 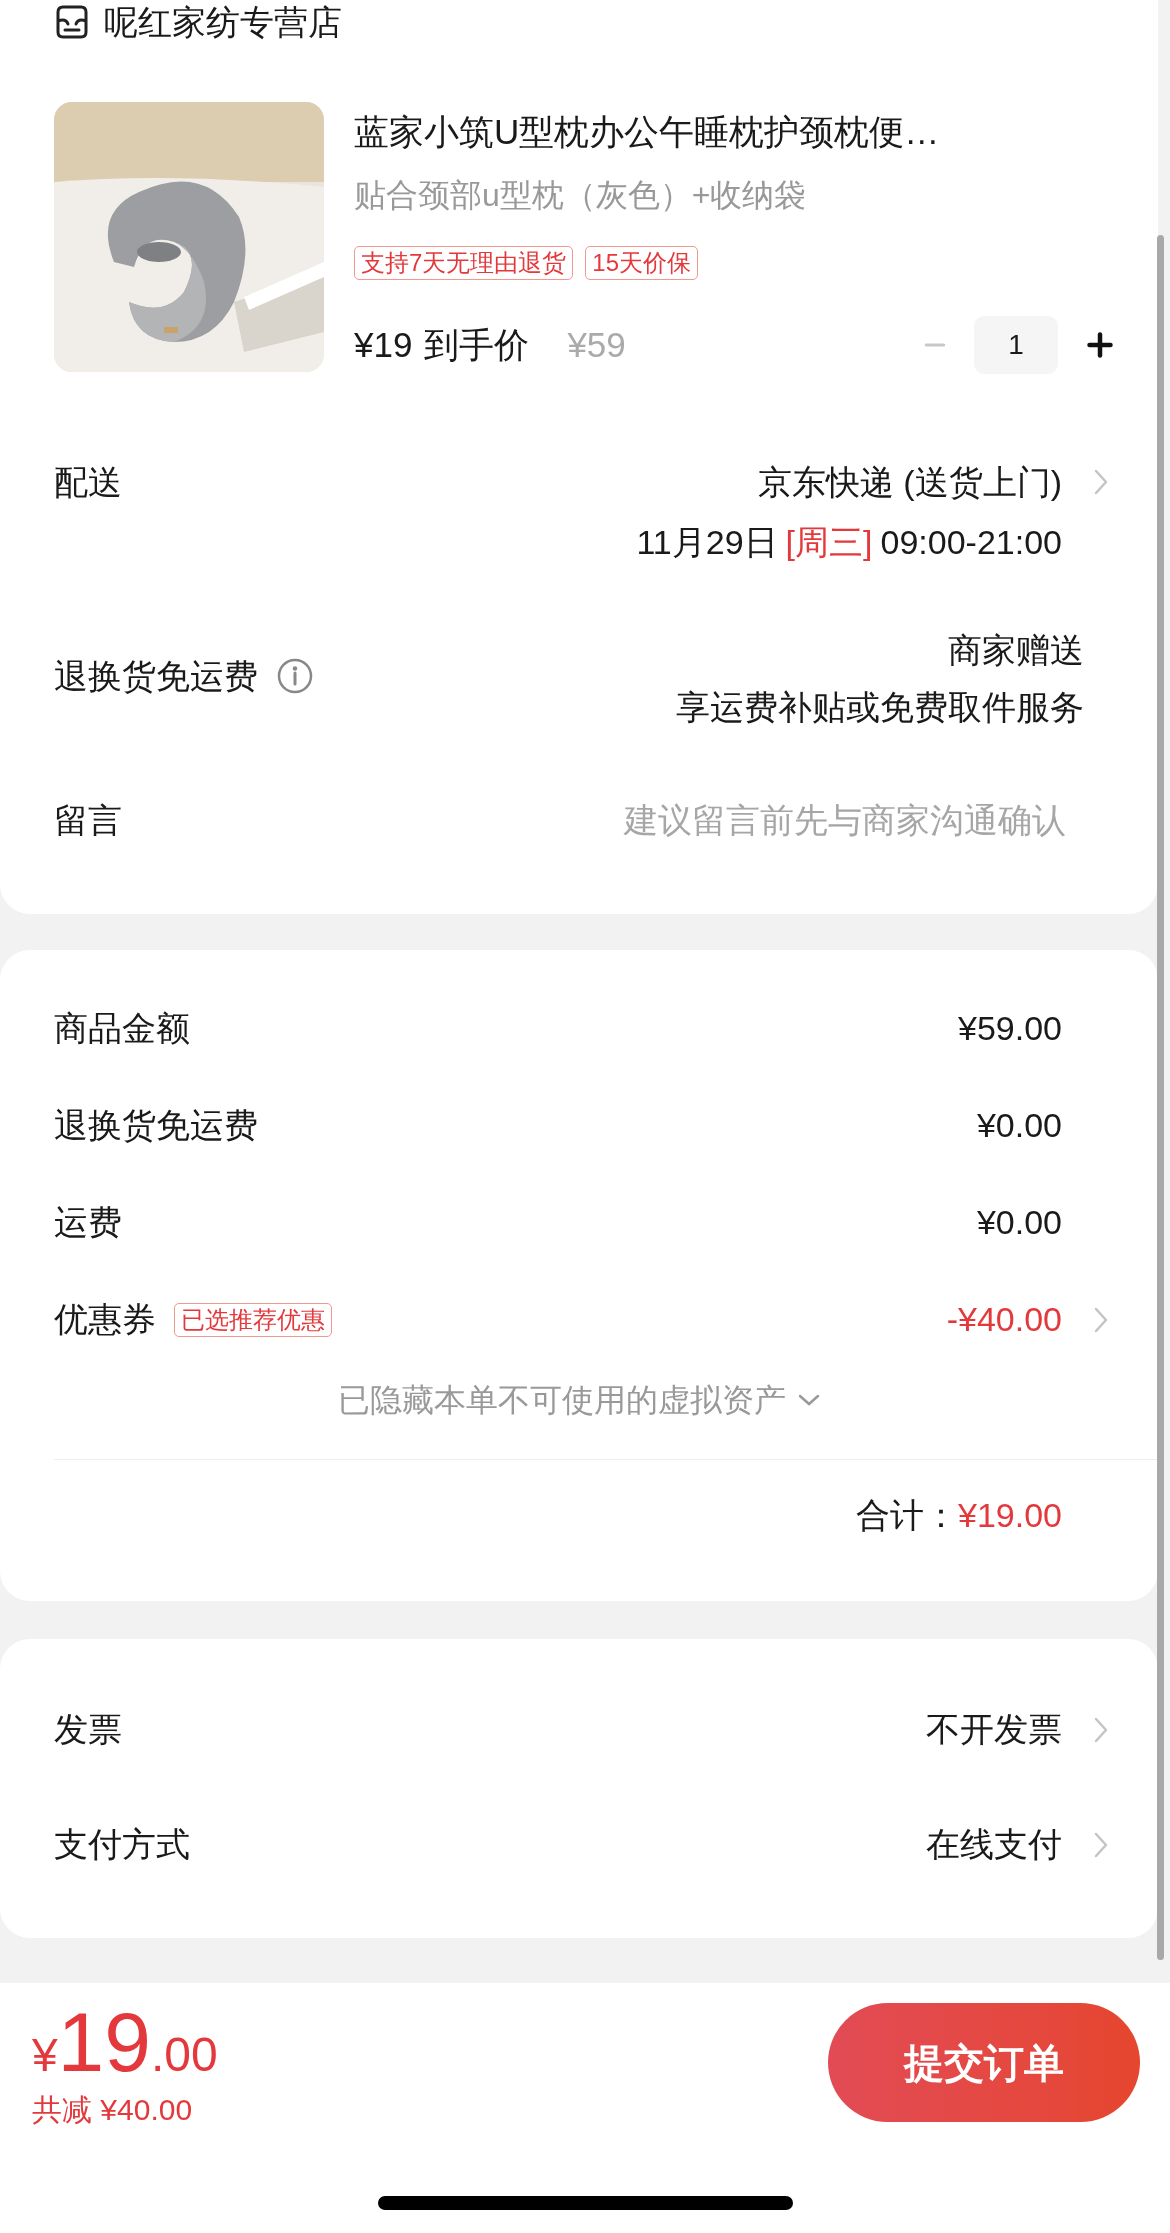 What do you see at coordinates (88, 482) in the screenshot?
I see `delivery-label: 配送` at bounding box center [88, 482].